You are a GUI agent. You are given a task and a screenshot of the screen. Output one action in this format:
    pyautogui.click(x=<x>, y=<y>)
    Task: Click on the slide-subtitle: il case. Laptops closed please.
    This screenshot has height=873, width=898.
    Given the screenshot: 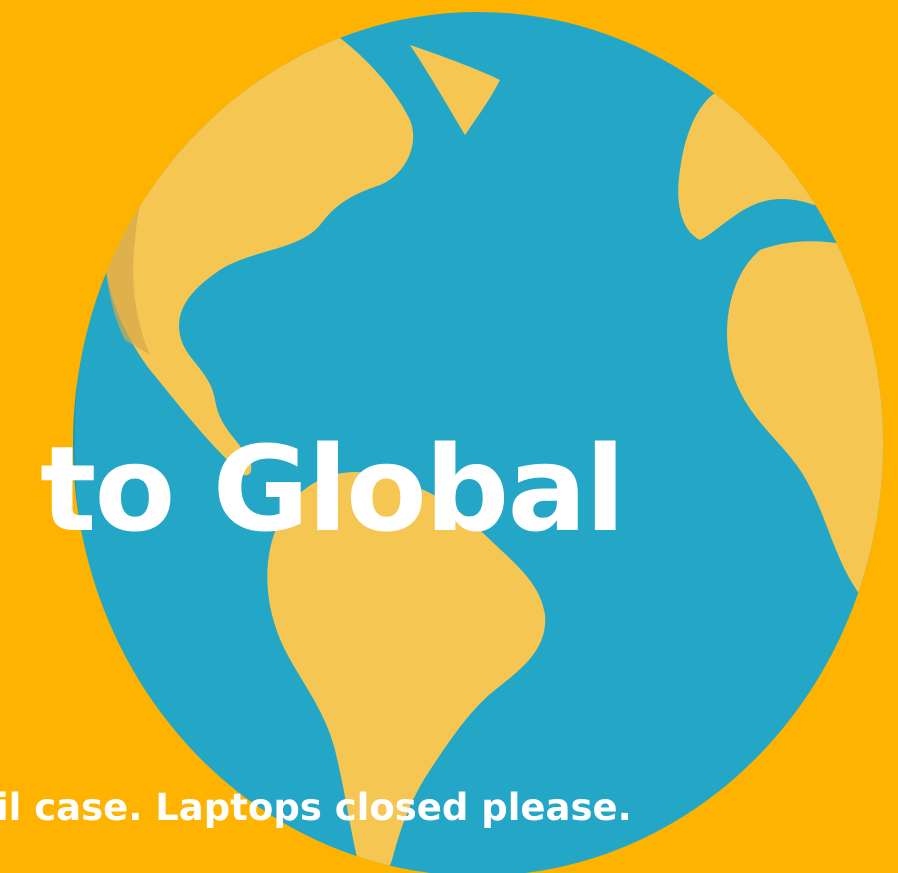 What is the action you would take?
    pyautogui.click(x=316, y=807)
    